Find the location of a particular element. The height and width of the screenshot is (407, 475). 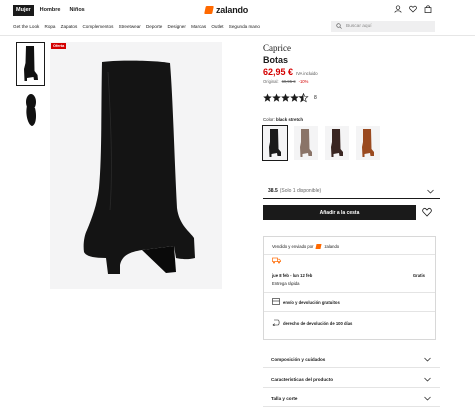

color-swatch-taupe is located at coordinates (306, 143).